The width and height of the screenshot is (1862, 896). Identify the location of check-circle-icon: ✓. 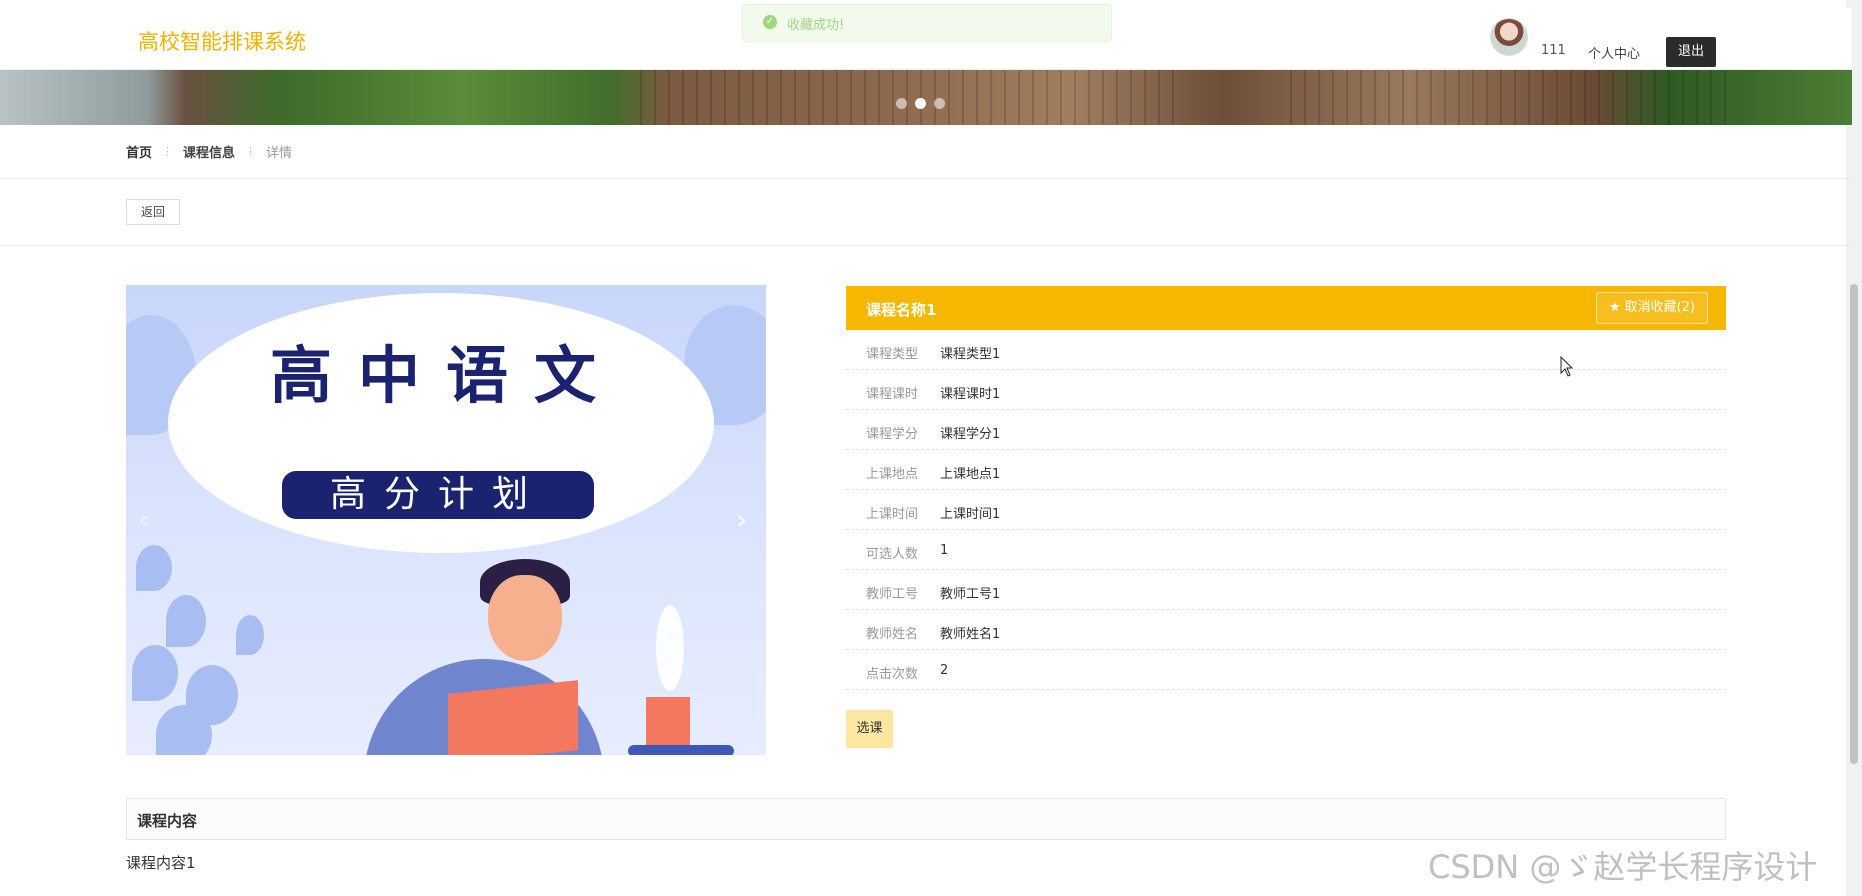
(770, 22).